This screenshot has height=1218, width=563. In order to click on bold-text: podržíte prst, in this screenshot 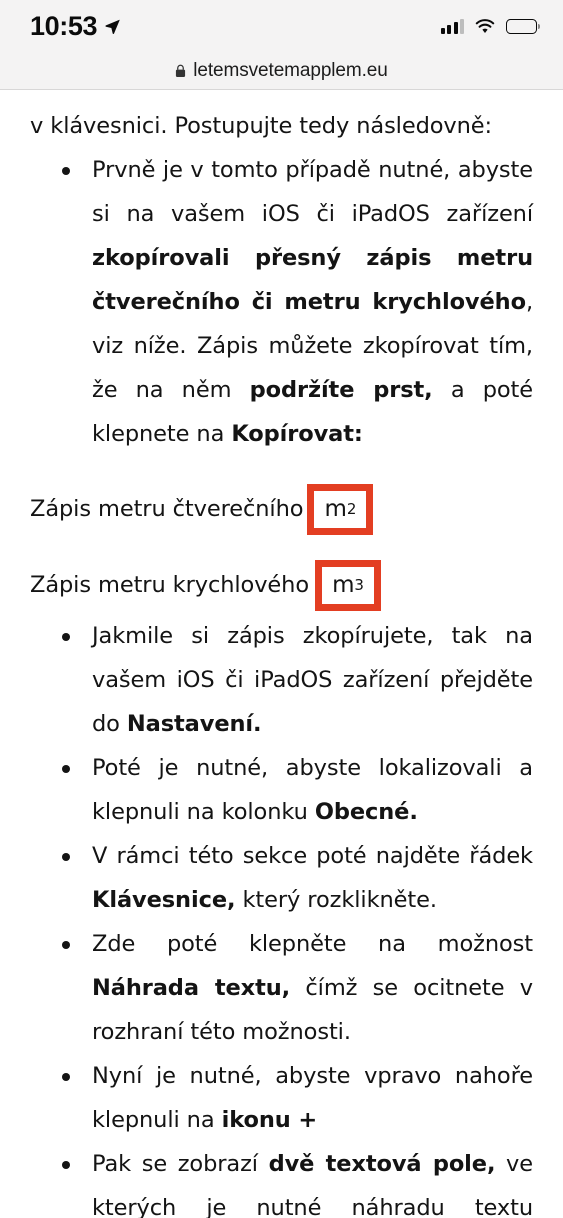, I will do `click(341, 390)`.